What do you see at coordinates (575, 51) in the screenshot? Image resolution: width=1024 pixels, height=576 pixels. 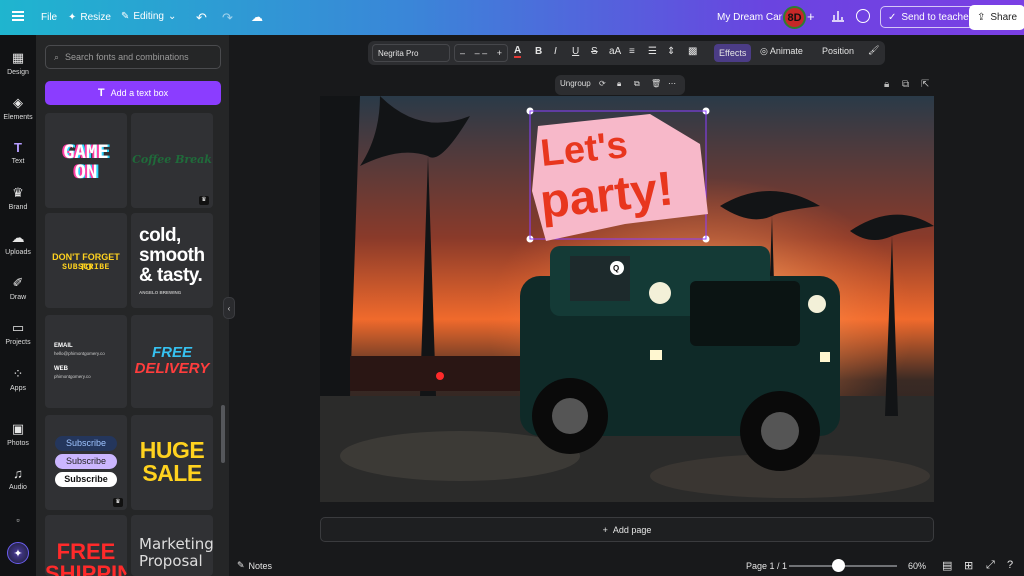 I see `underline-icon: U` at bounding box center [575, 51].